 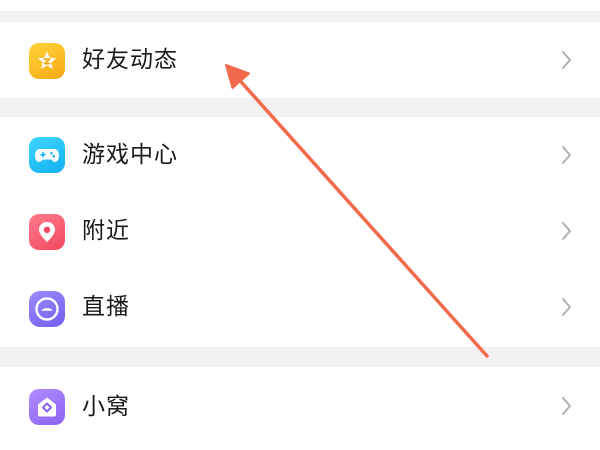 What do you see at coordinates (130, 60) in the screenshot?
I see `menu-item-label: 好友动态` at bounding box center [130, 60].